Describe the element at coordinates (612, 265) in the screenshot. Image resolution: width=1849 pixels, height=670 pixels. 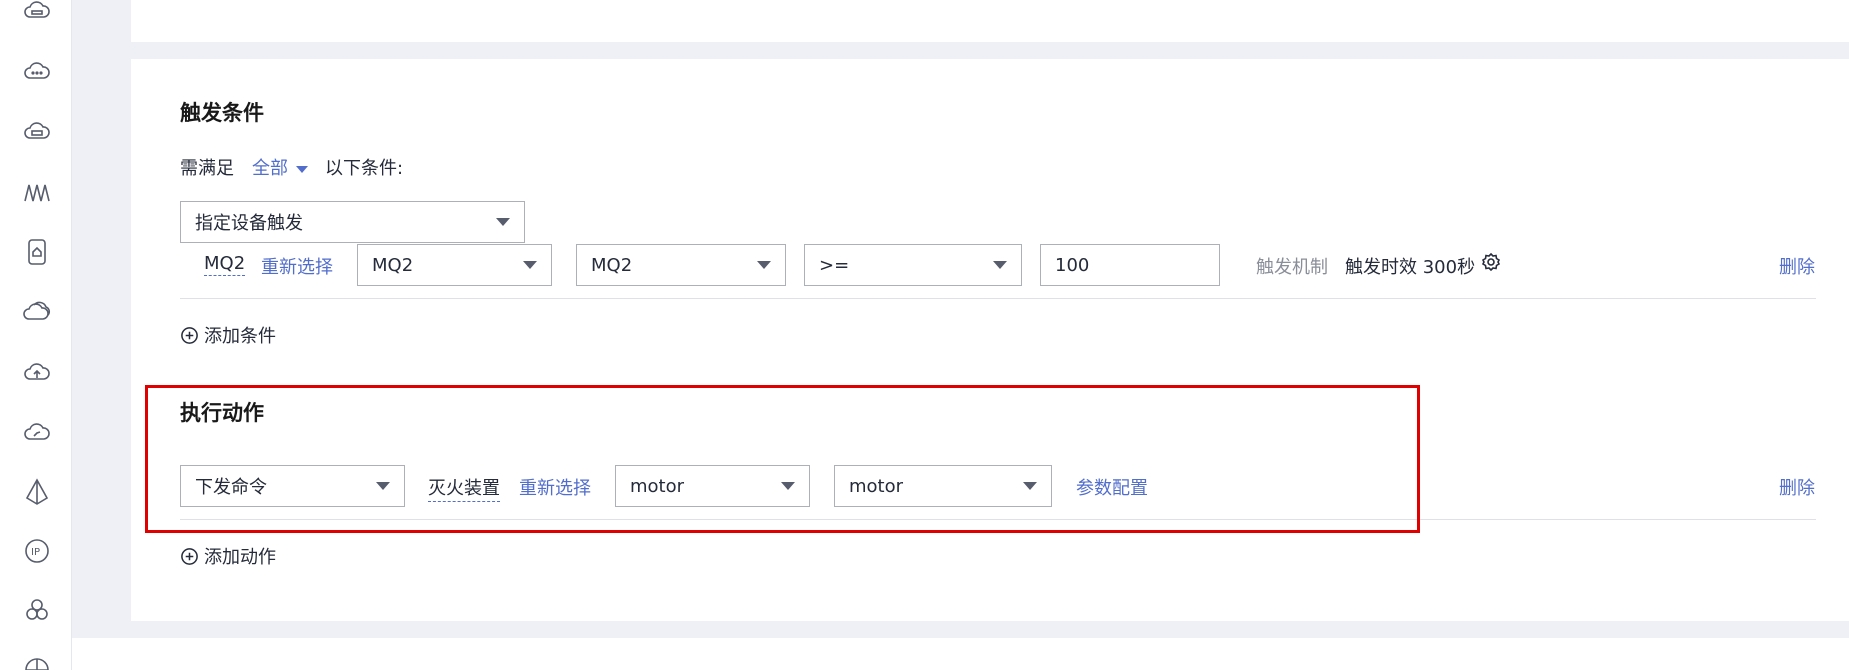
I see `trigger-property-value: MQ2` at that location.